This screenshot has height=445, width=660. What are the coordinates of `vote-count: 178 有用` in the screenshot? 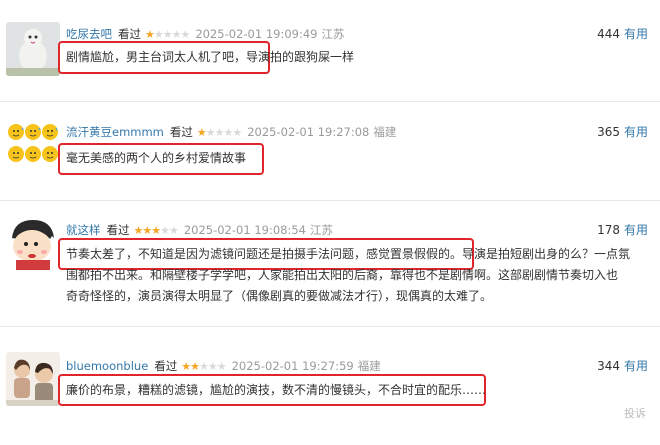 It's located at (622, 230).